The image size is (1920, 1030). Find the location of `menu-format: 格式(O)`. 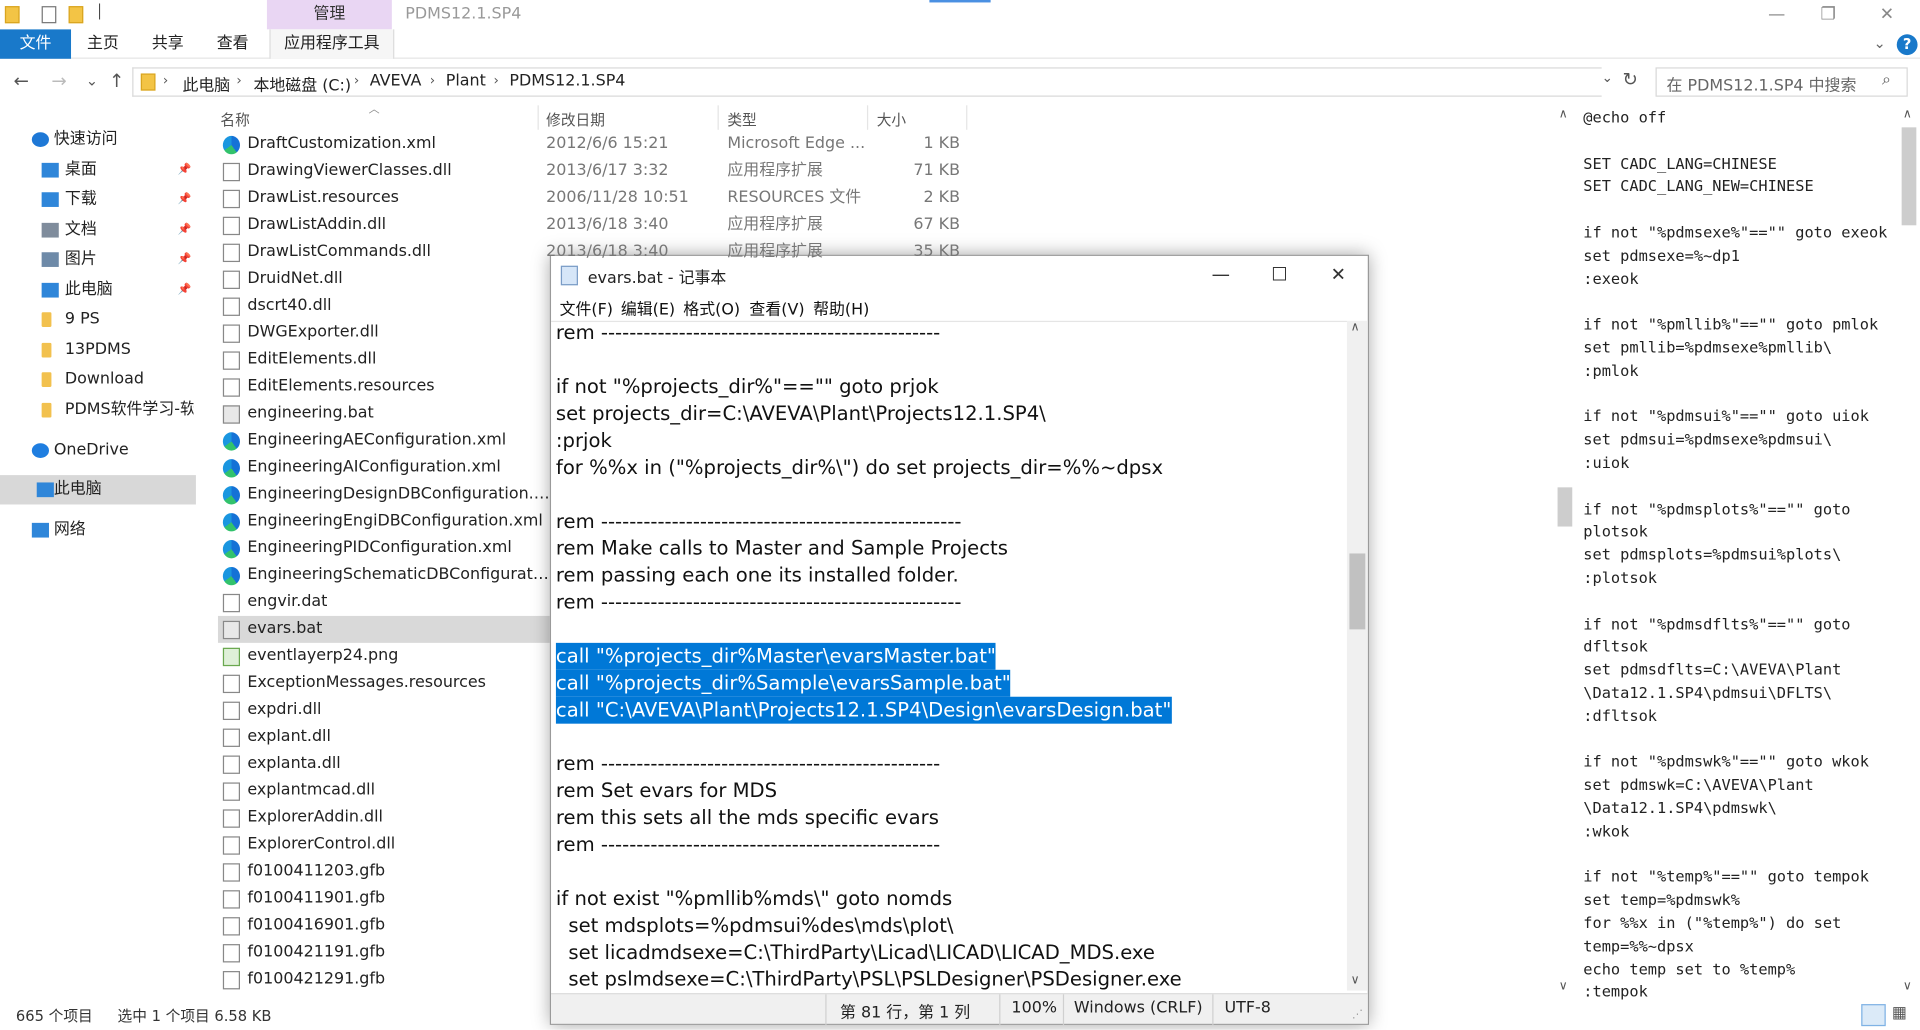

menu-format: 格式(O) is located at coordinates (711, 307).